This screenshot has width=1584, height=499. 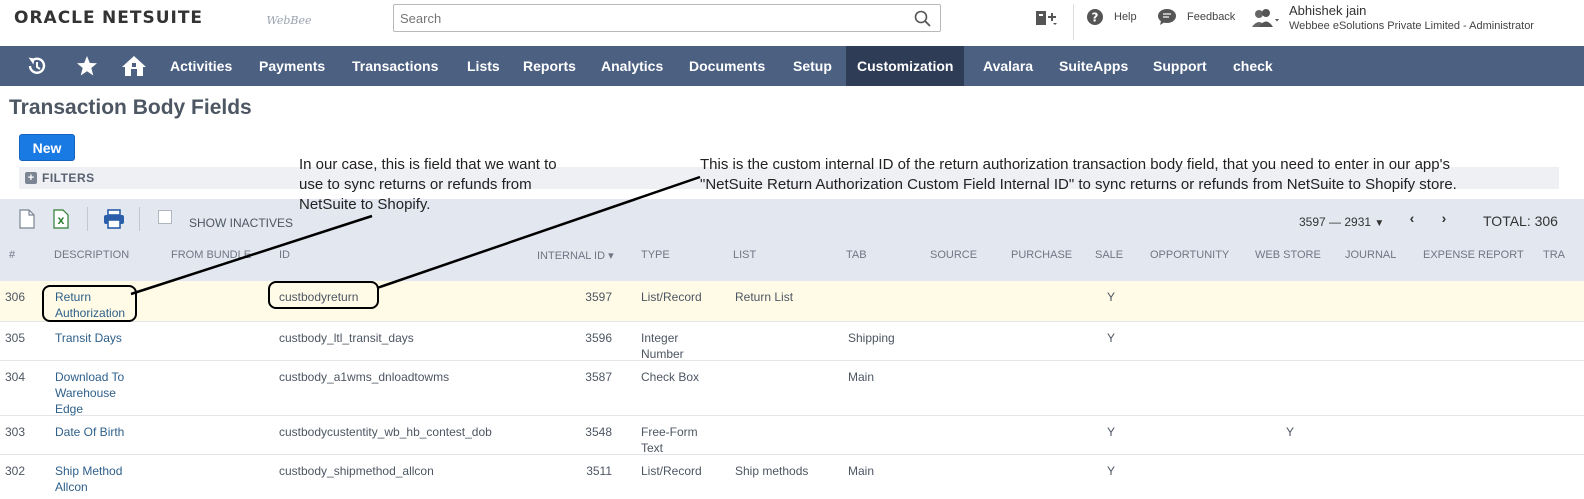 I want to click on row-list: Return List, so click(x=764, y=297).